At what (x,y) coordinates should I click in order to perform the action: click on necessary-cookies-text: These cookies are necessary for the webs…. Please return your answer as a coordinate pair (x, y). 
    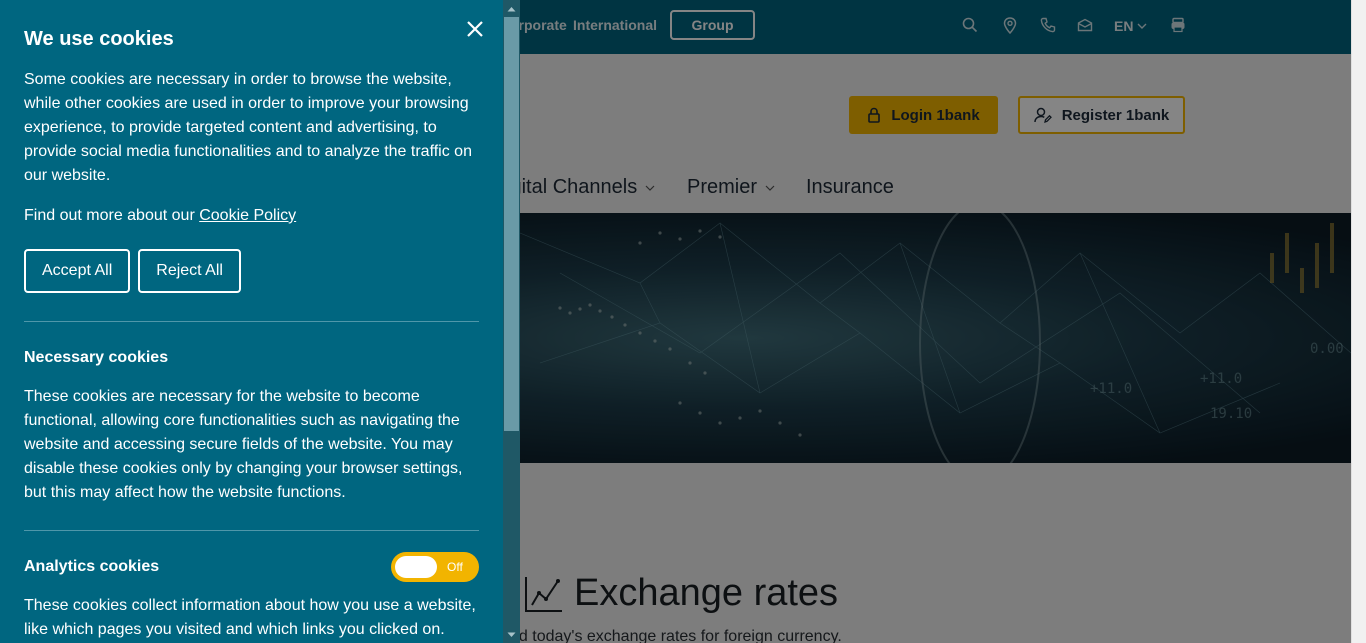
    Looking at the image, I should click on (243, 444).